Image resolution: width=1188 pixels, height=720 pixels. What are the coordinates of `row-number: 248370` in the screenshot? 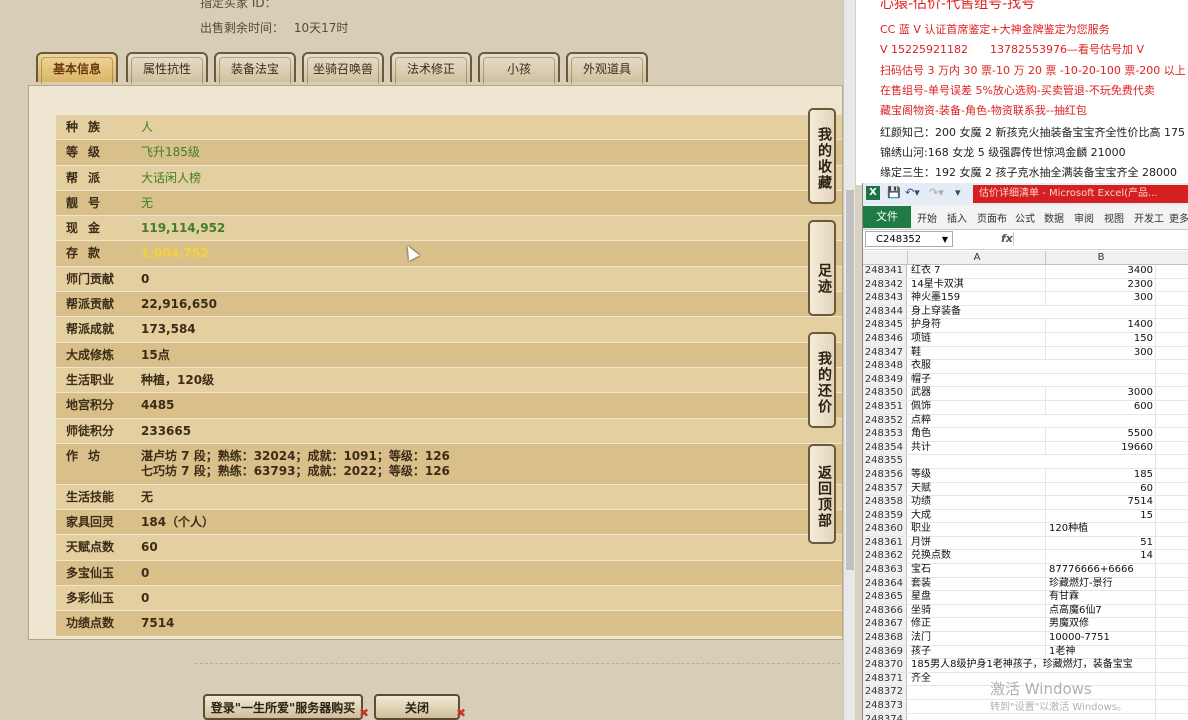 It's located at (885, 665).